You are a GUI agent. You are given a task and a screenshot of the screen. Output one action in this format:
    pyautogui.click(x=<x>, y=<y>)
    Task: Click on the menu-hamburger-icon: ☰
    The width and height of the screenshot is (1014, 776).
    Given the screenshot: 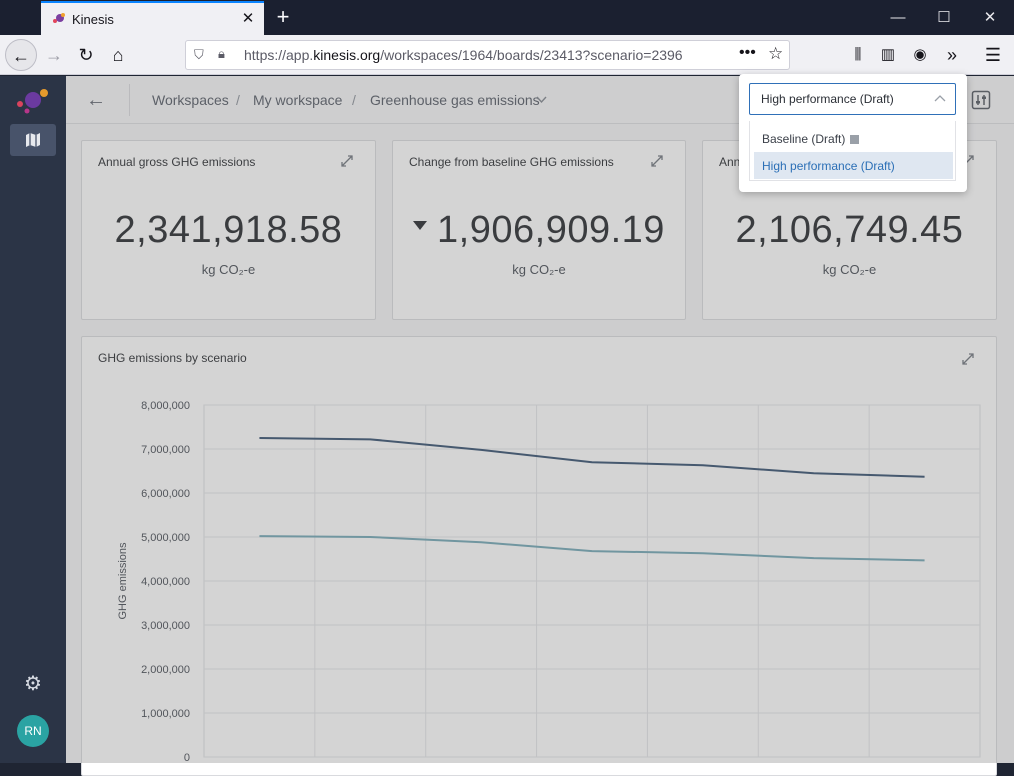 What is the action you would take?
    pyautogui.click(x=993, y=55)
    